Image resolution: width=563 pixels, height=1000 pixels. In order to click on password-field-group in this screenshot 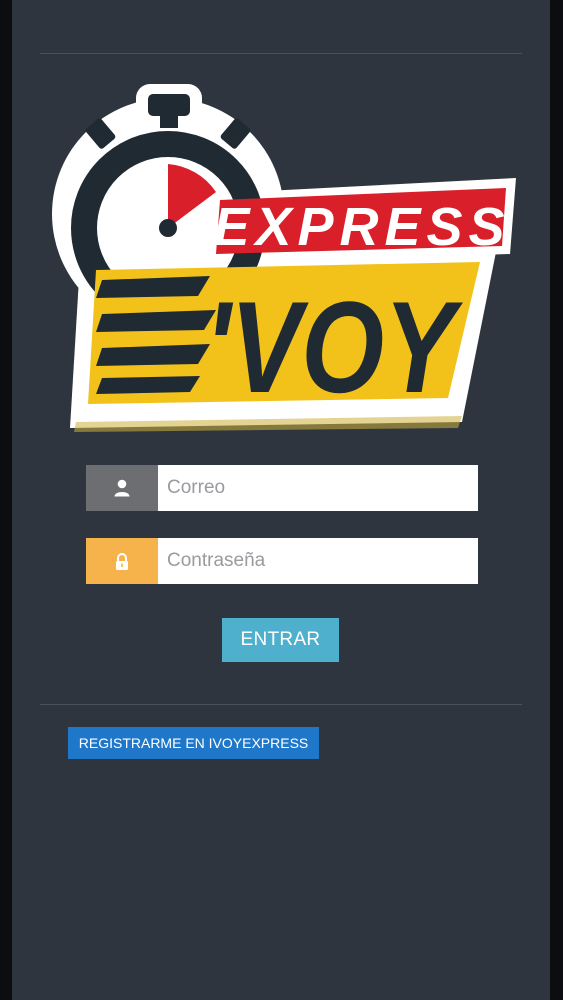, I will do `click(282, 561)`.